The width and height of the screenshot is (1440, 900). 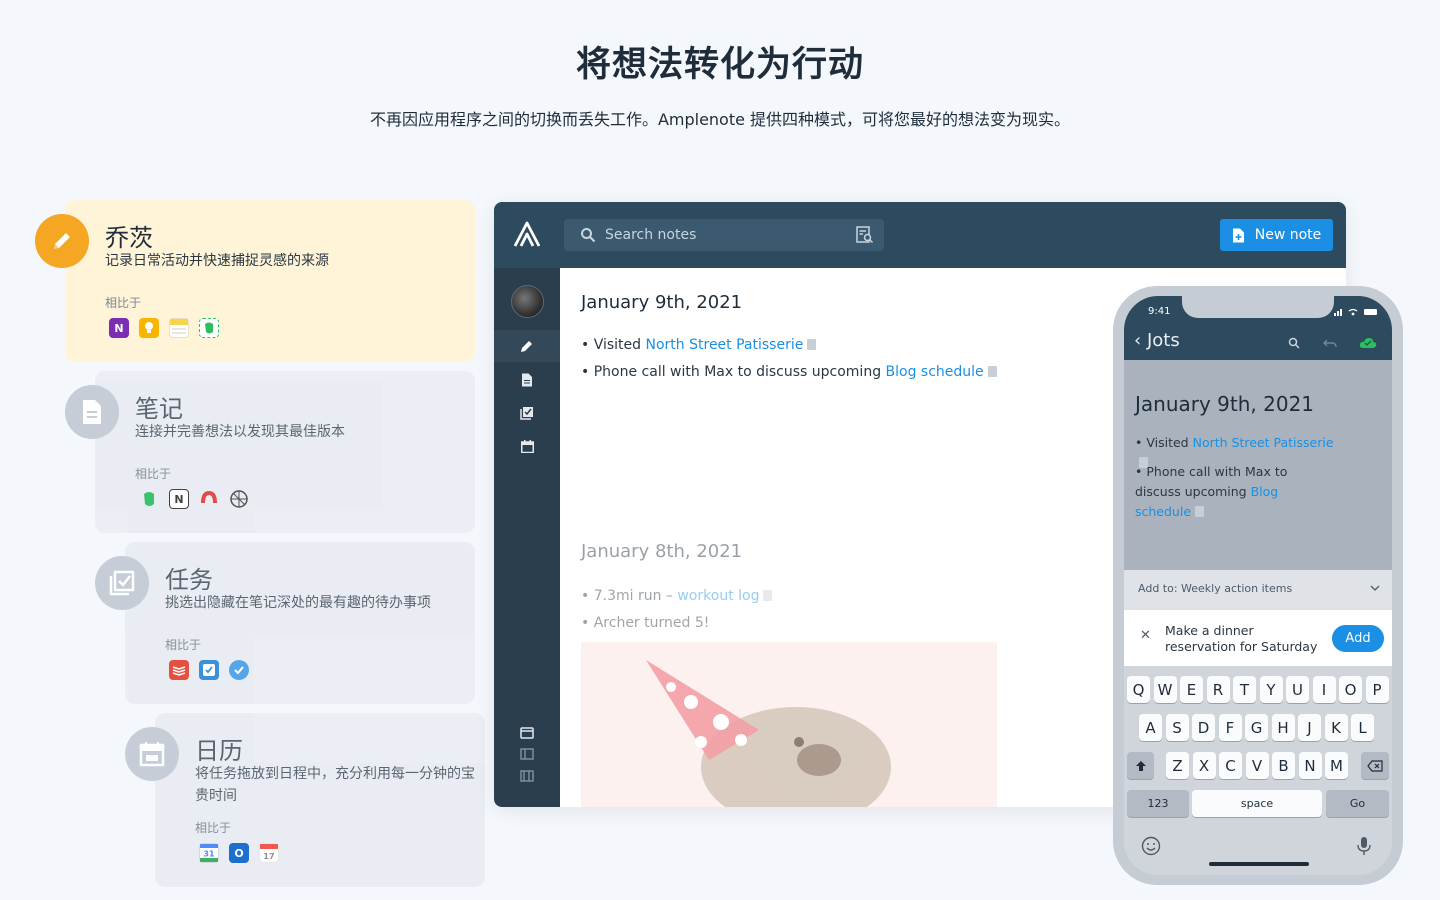 I want to click on jot-bullet: • Visited North Street Patisserie, so click(x=699, y=345).